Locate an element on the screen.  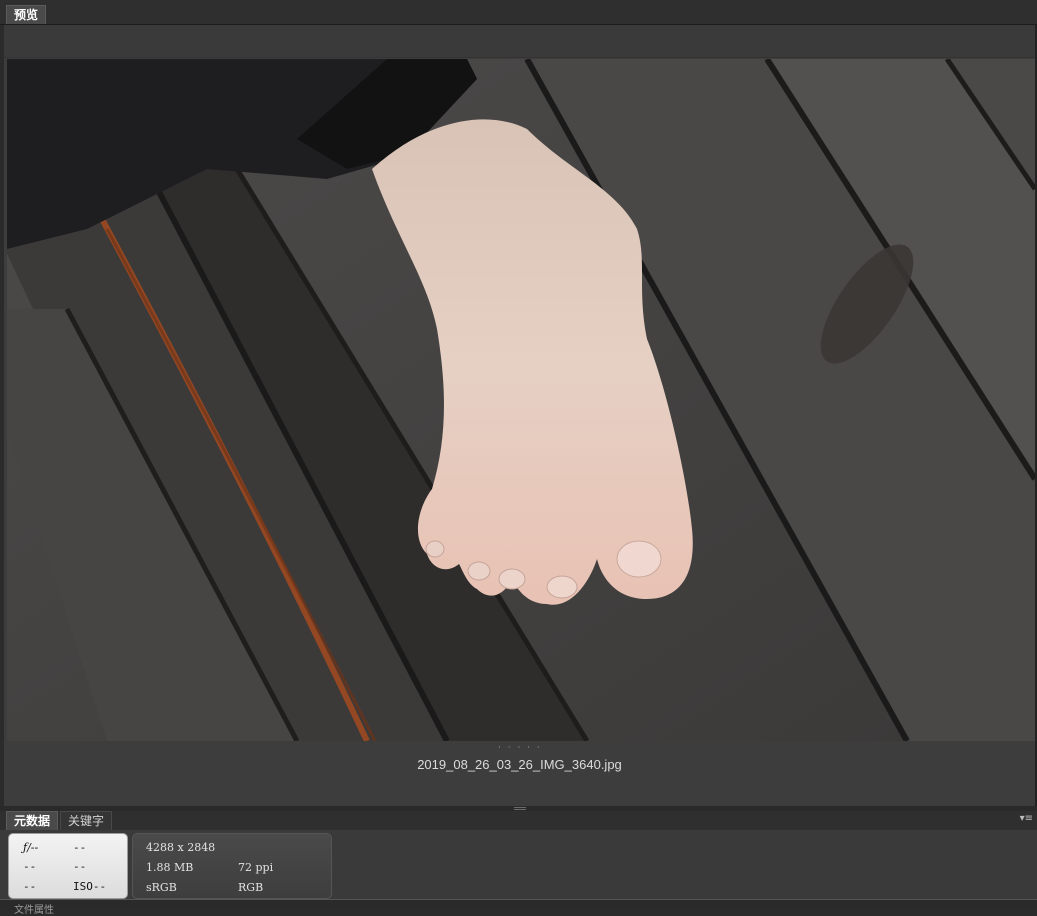
color-profile-value: sRGB is located at coordinates (161, 887).